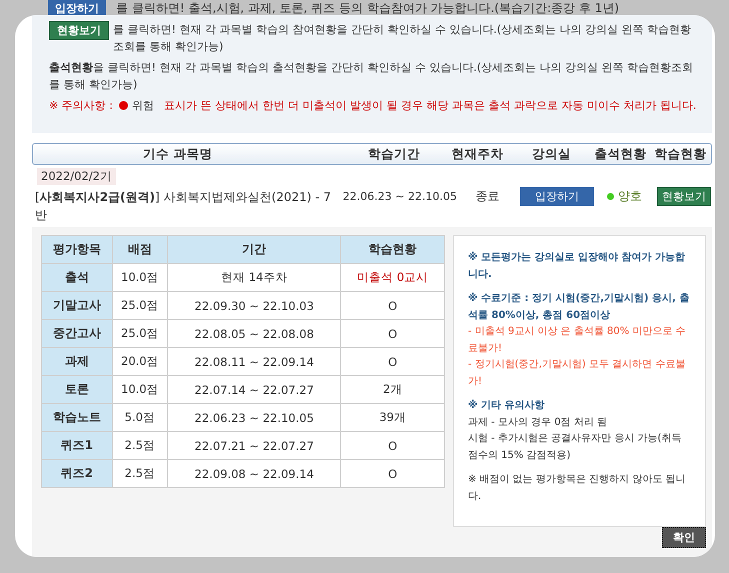 The width and height of the screenshot is (729, 573). I want to click on table-cell: 22.09.08 ~ 22.09.14, so click(254, 474).